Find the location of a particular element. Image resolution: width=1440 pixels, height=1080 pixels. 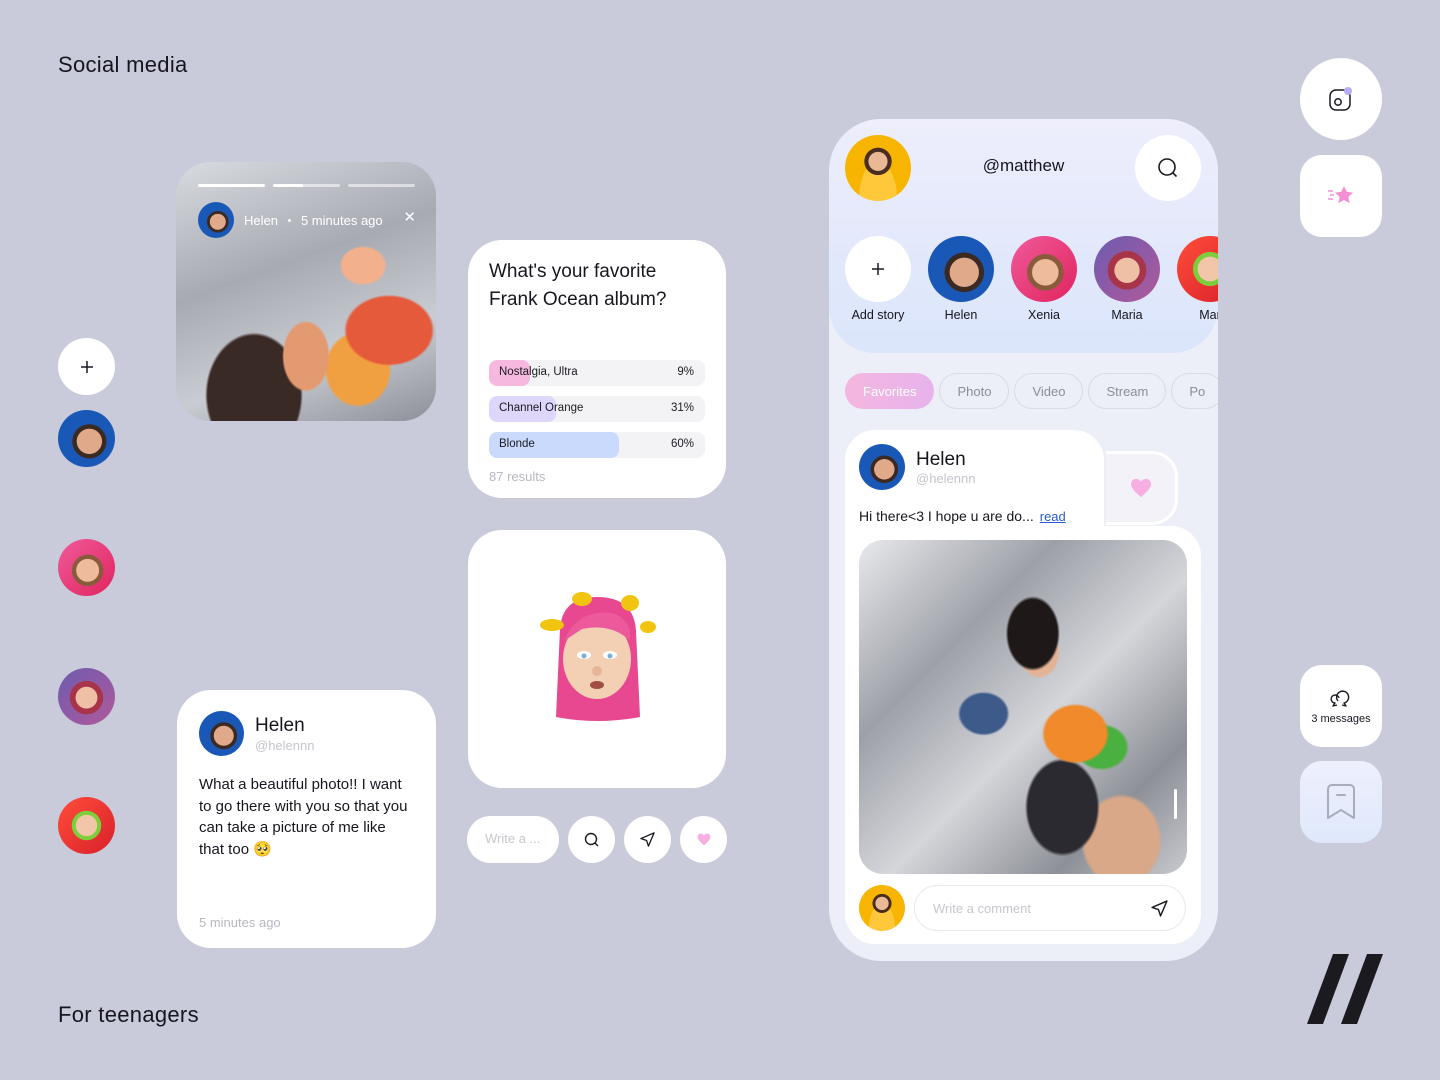

story-item: Mar is located at coordinates (1197, 279).